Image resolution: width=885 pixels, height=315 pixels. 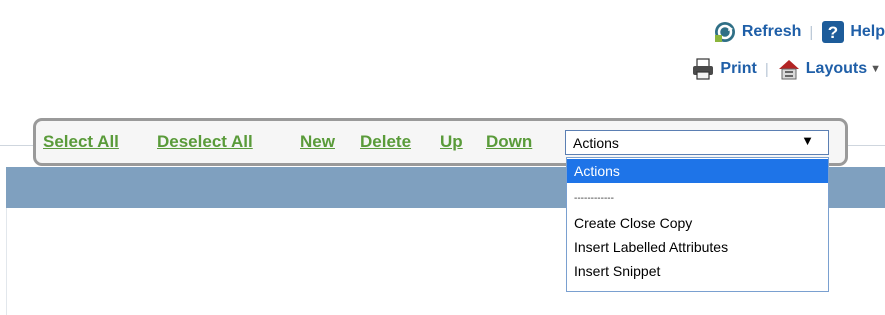 I want to click on layouts-icon, so click(x=789, y=69).